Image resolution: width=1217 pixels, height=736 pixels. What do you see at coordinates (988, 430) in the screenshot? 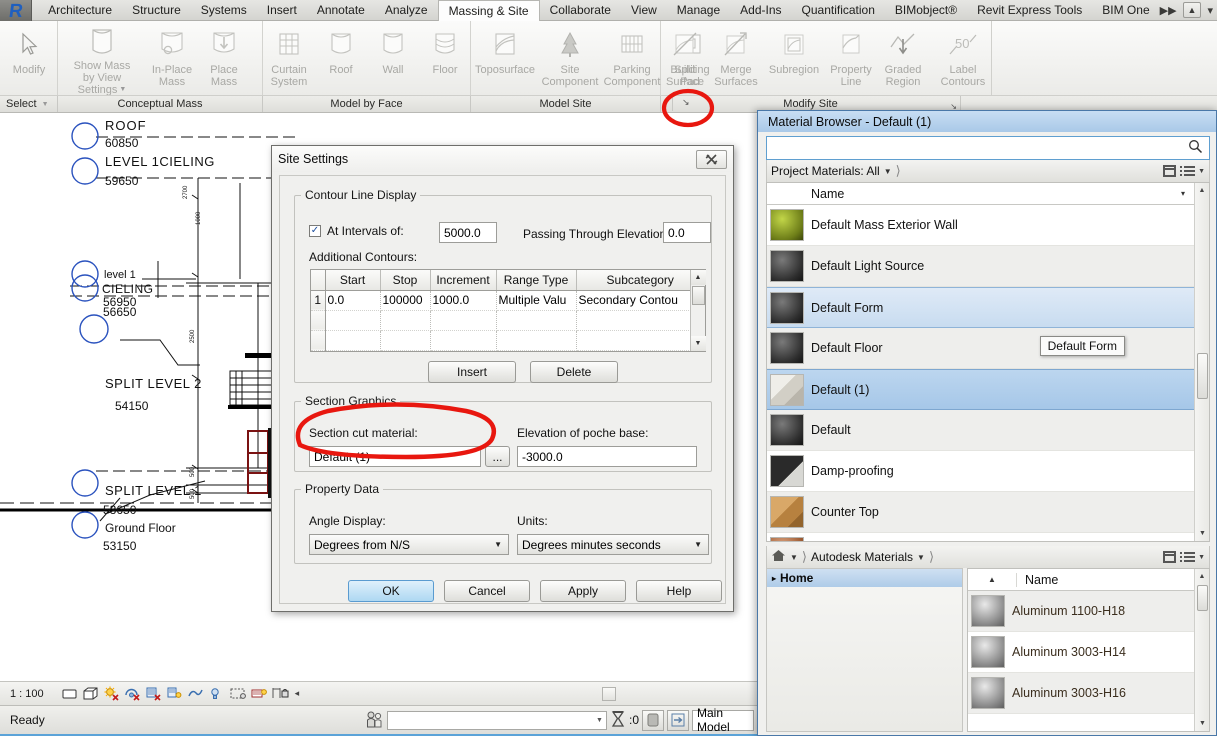
I see `list-item: Default` at bounding box center [988, 430].